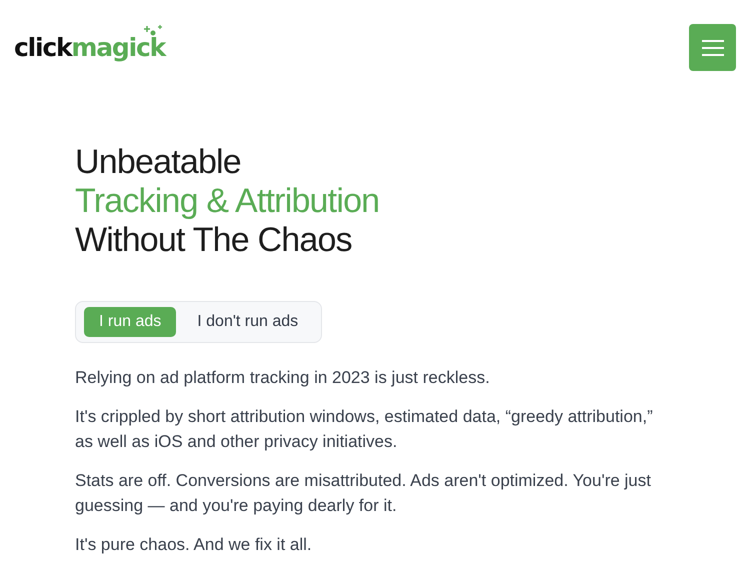 This screenshot has width=750, height=563. I want to click on toggle-option: I don't run ads, so click(248, 322).